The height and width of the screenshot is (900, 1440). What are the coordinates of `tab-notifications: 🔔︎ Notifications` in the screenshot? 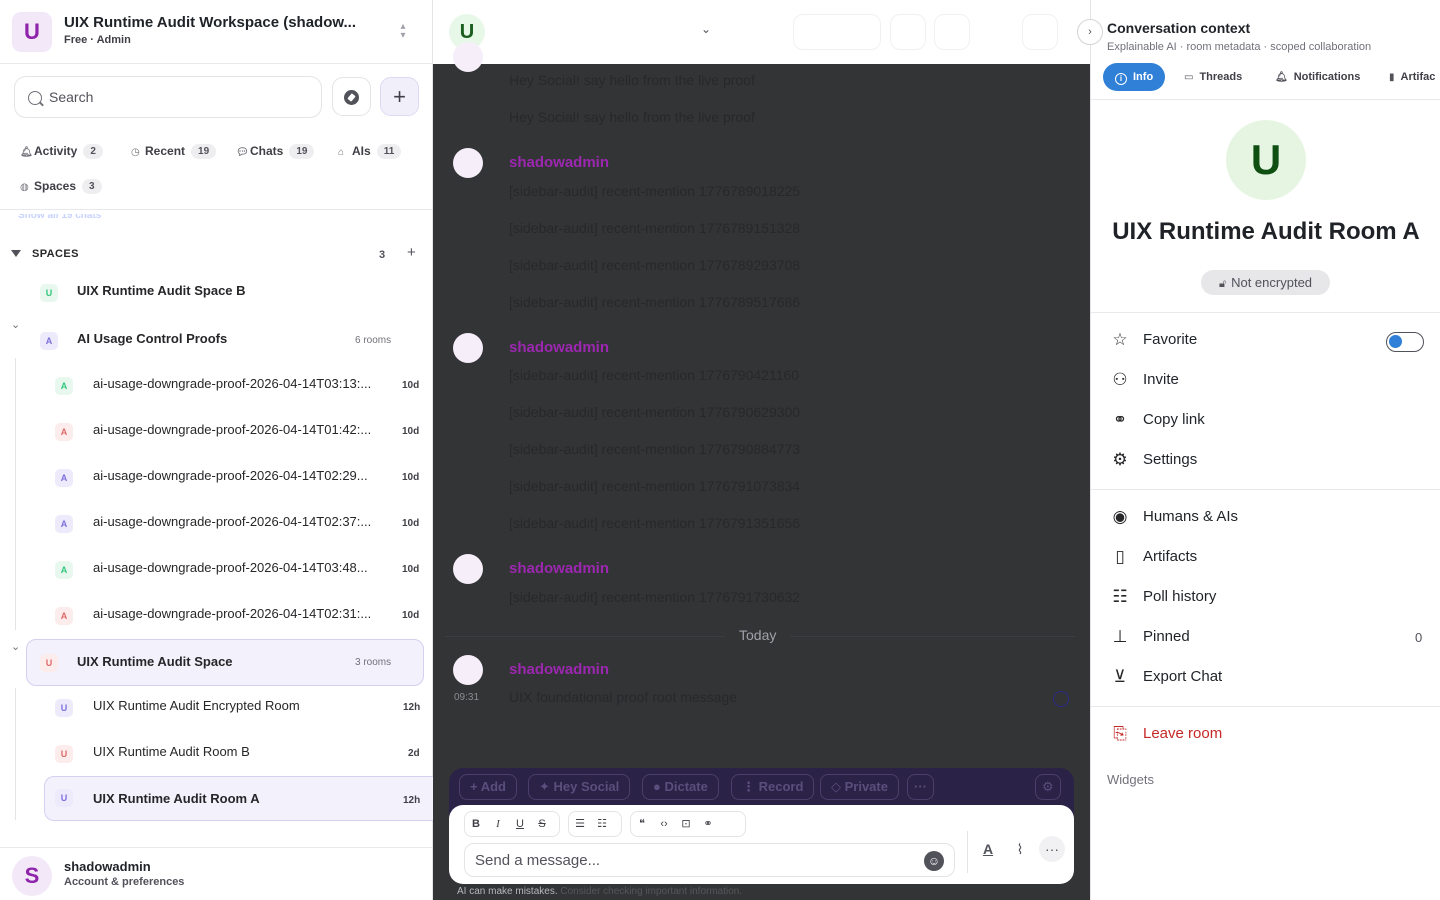 It's located at (1317, 77).